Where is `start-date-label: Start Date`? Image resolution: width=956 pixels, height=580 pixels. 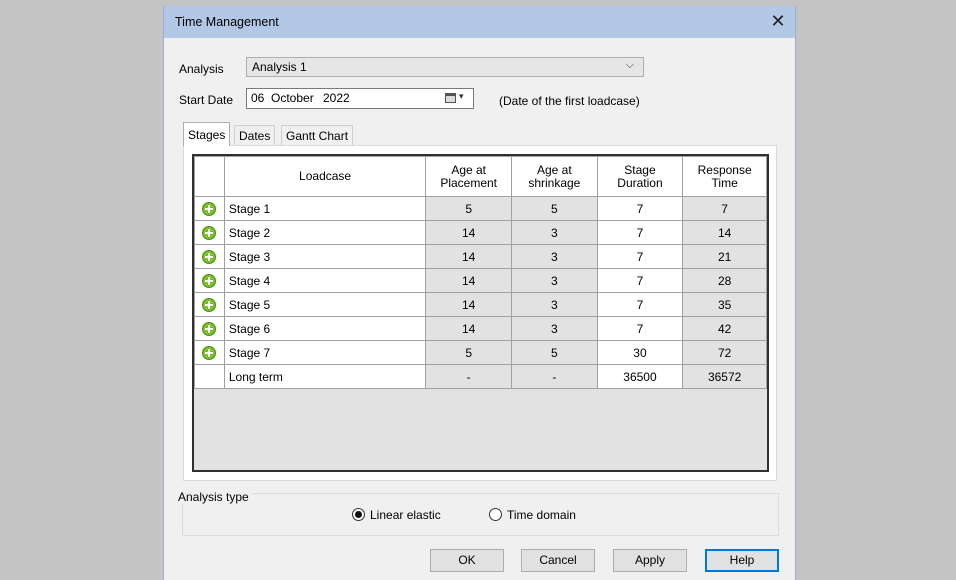 start-date-label: Start Date is located at coordinates (206, 100).